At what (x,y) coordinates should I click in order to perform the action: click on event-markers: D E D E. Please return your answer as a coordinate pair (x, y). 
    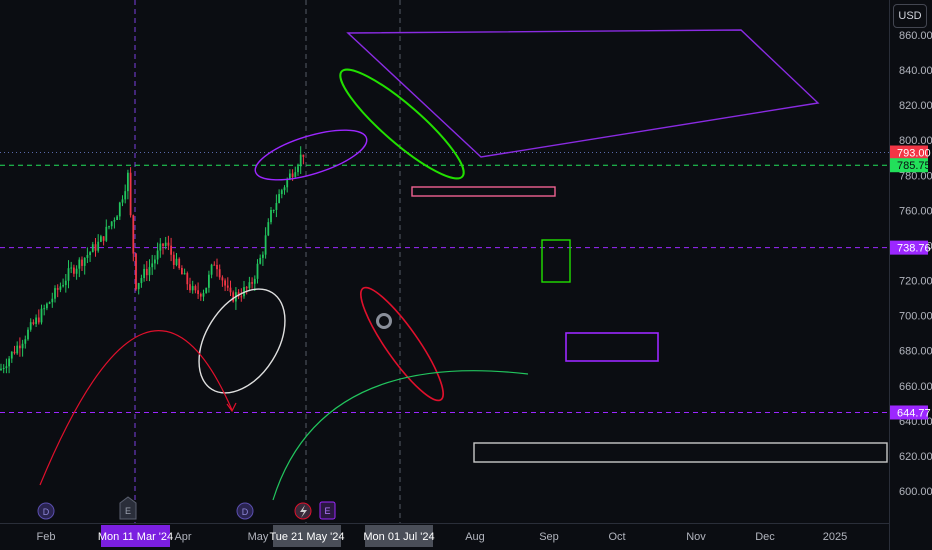
    Looking at the image, I should click on (186, 508).